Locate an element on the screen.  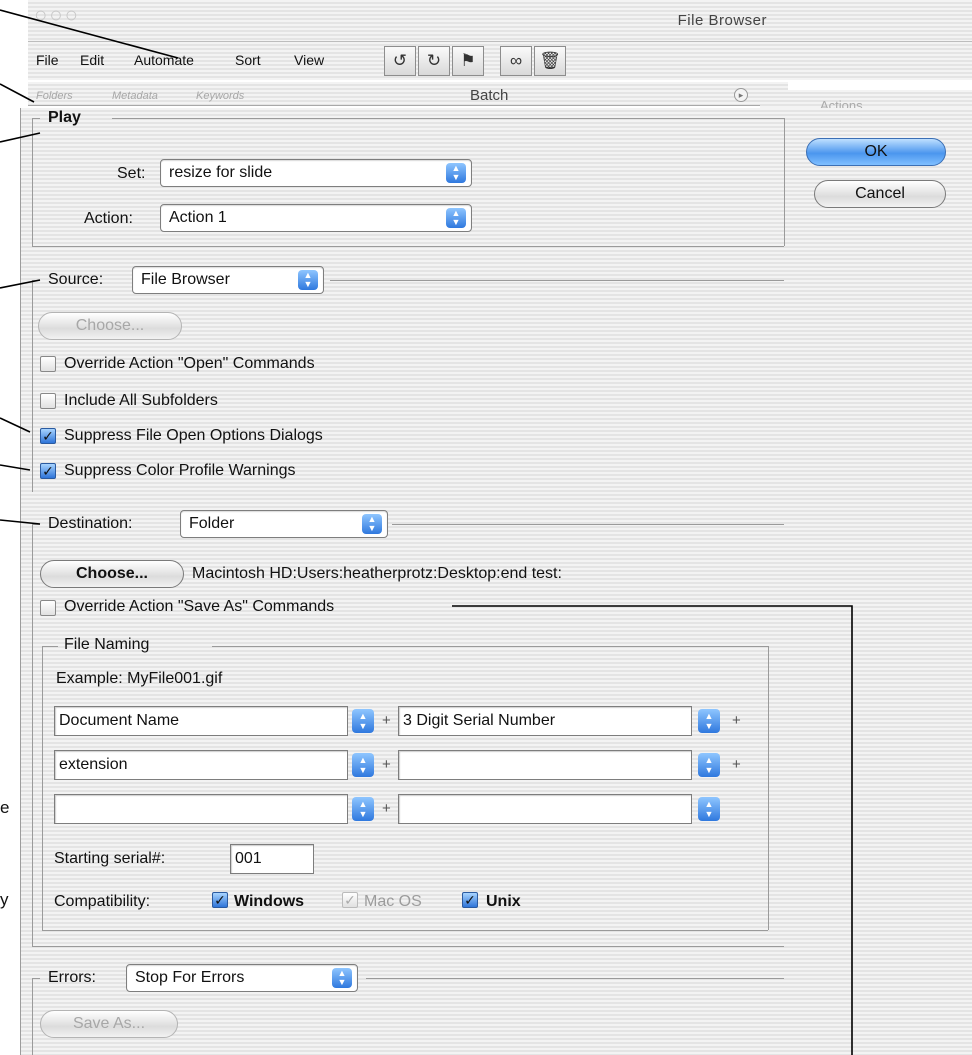
callout-line-source is located at coordinates (20, 284).